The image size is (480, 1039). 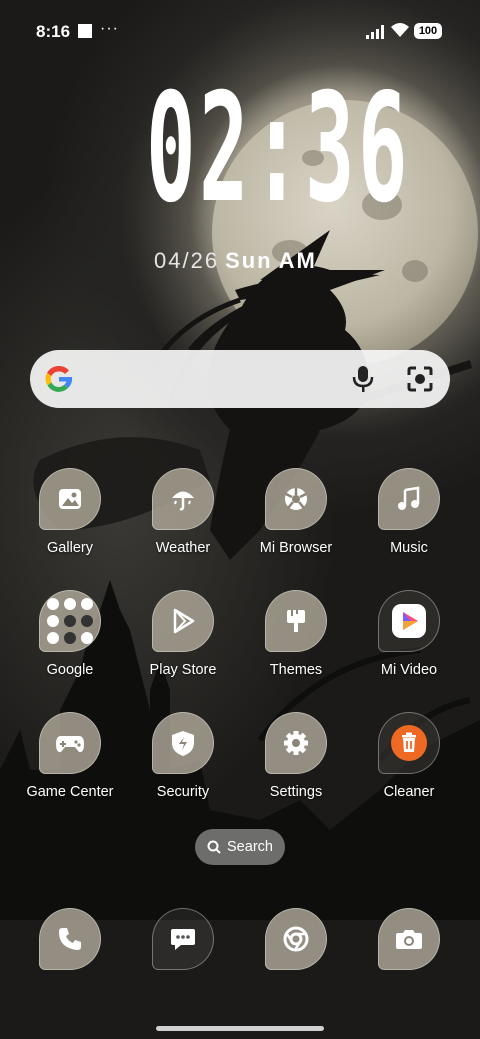 I want to click on notification-icon, so click(x=85, y=31).